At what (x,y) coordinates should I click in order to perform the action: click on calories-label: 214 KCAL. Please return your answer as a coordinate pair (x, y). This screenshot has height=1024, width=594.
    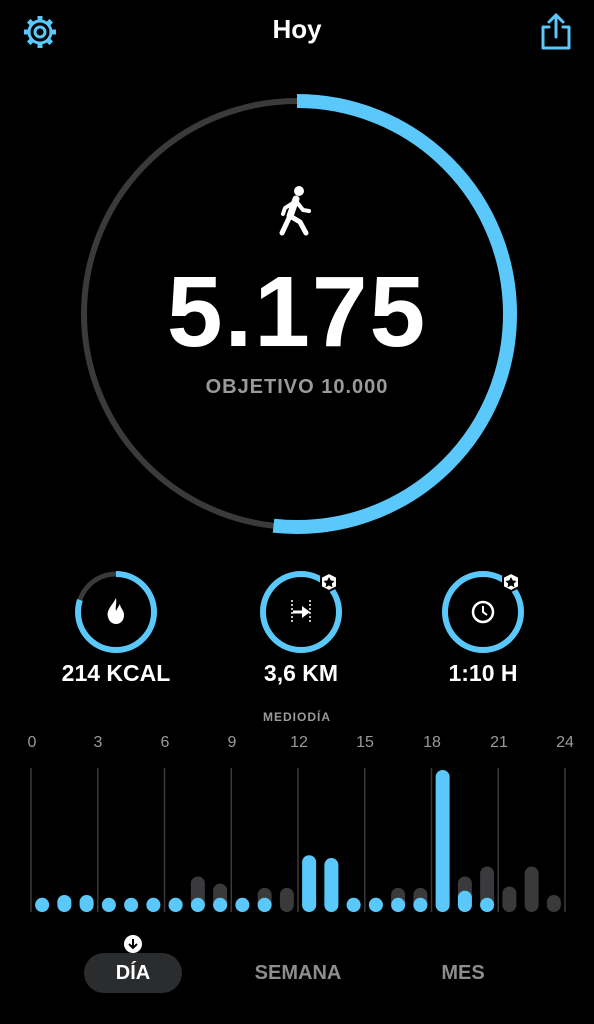
    Looking at the image, I should click on (116, 673).